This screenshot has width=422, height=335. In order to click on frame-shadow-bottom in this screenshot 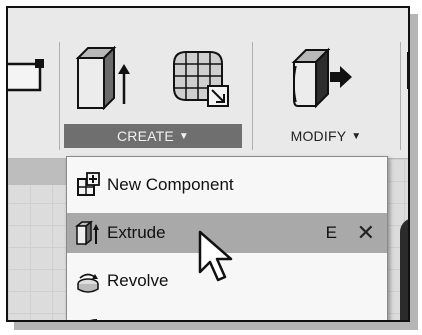, I will do `click(216, 326)`.